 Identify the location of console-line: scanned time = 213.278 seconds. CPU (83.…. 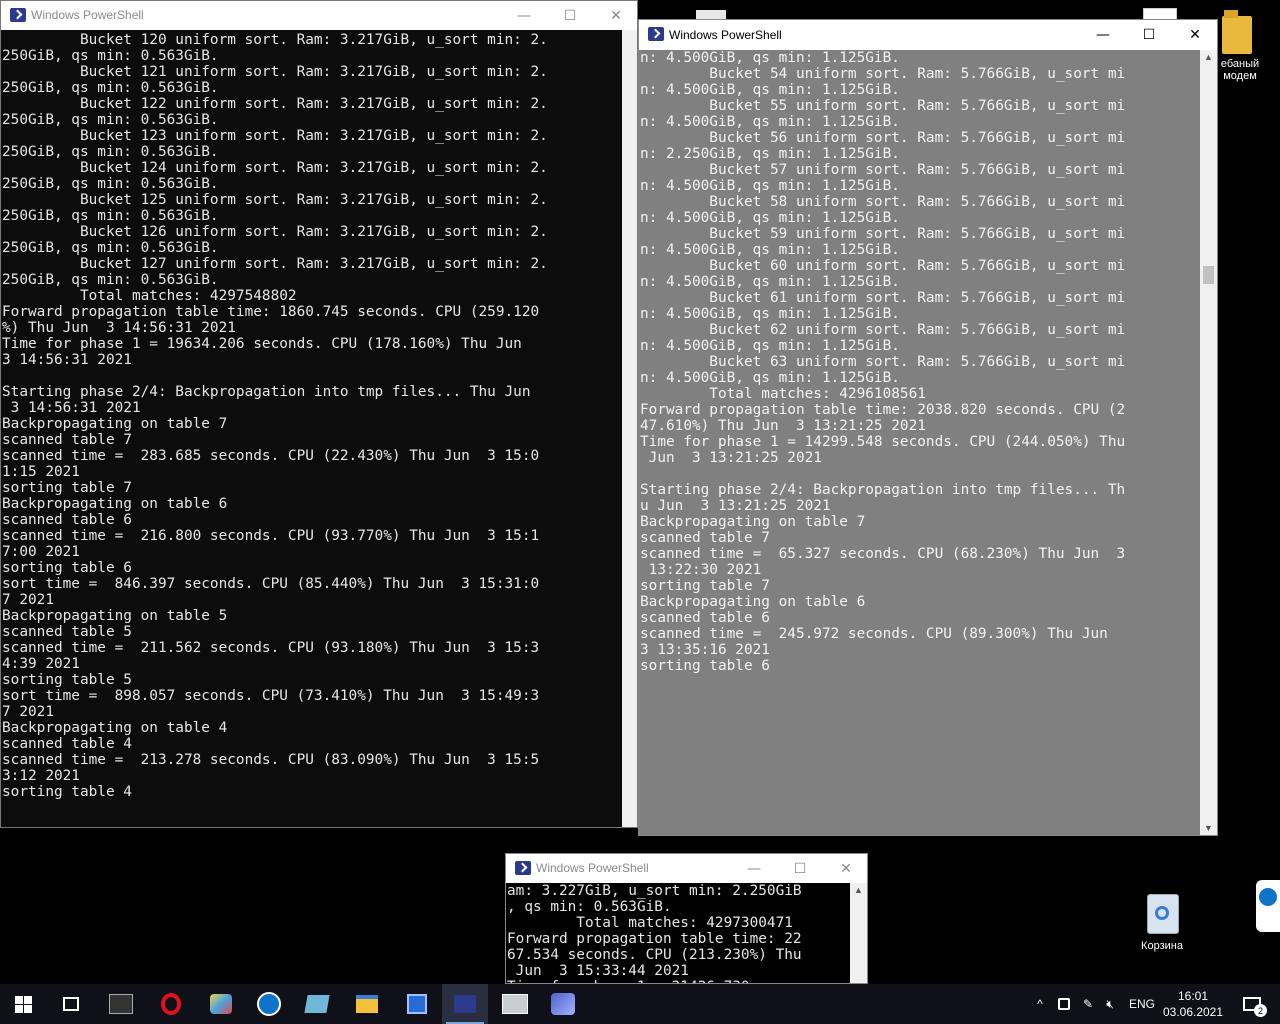
(271, 760).